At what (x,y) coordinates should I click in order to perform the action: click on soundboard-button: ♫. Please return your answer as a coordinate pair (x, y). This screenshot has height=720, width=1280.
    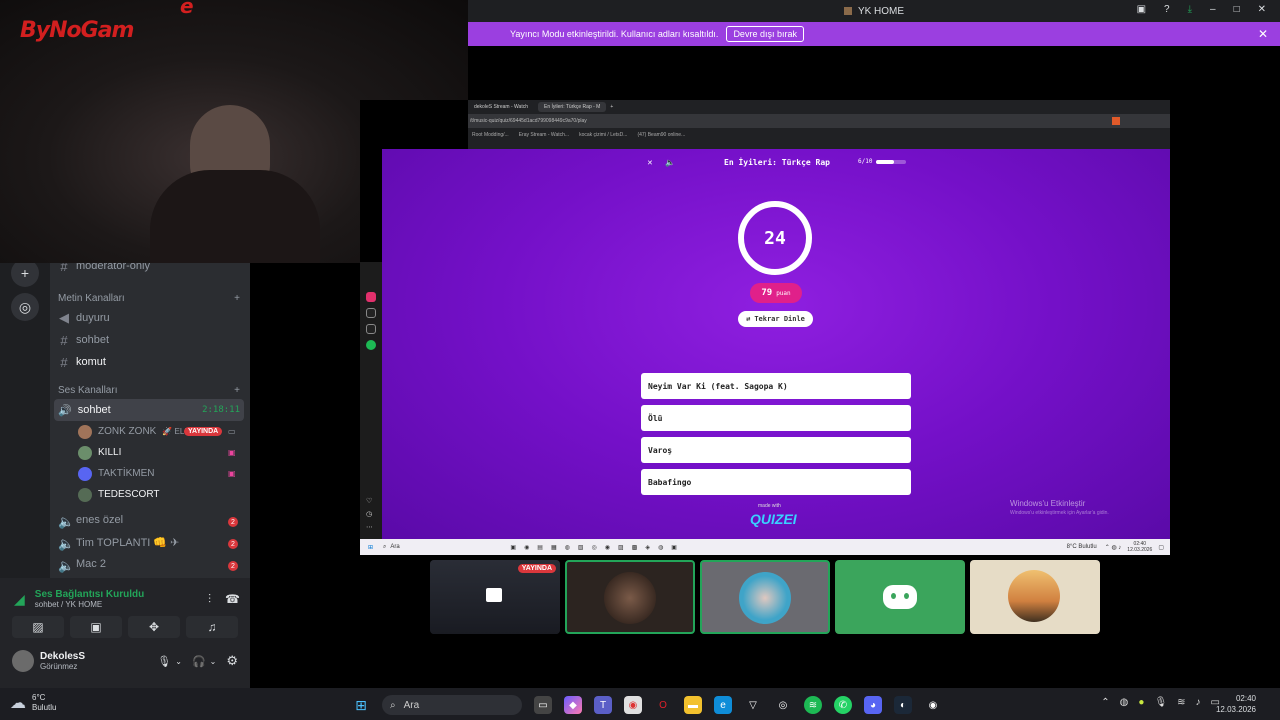
    Looking at the image, I should click on (212, 627).